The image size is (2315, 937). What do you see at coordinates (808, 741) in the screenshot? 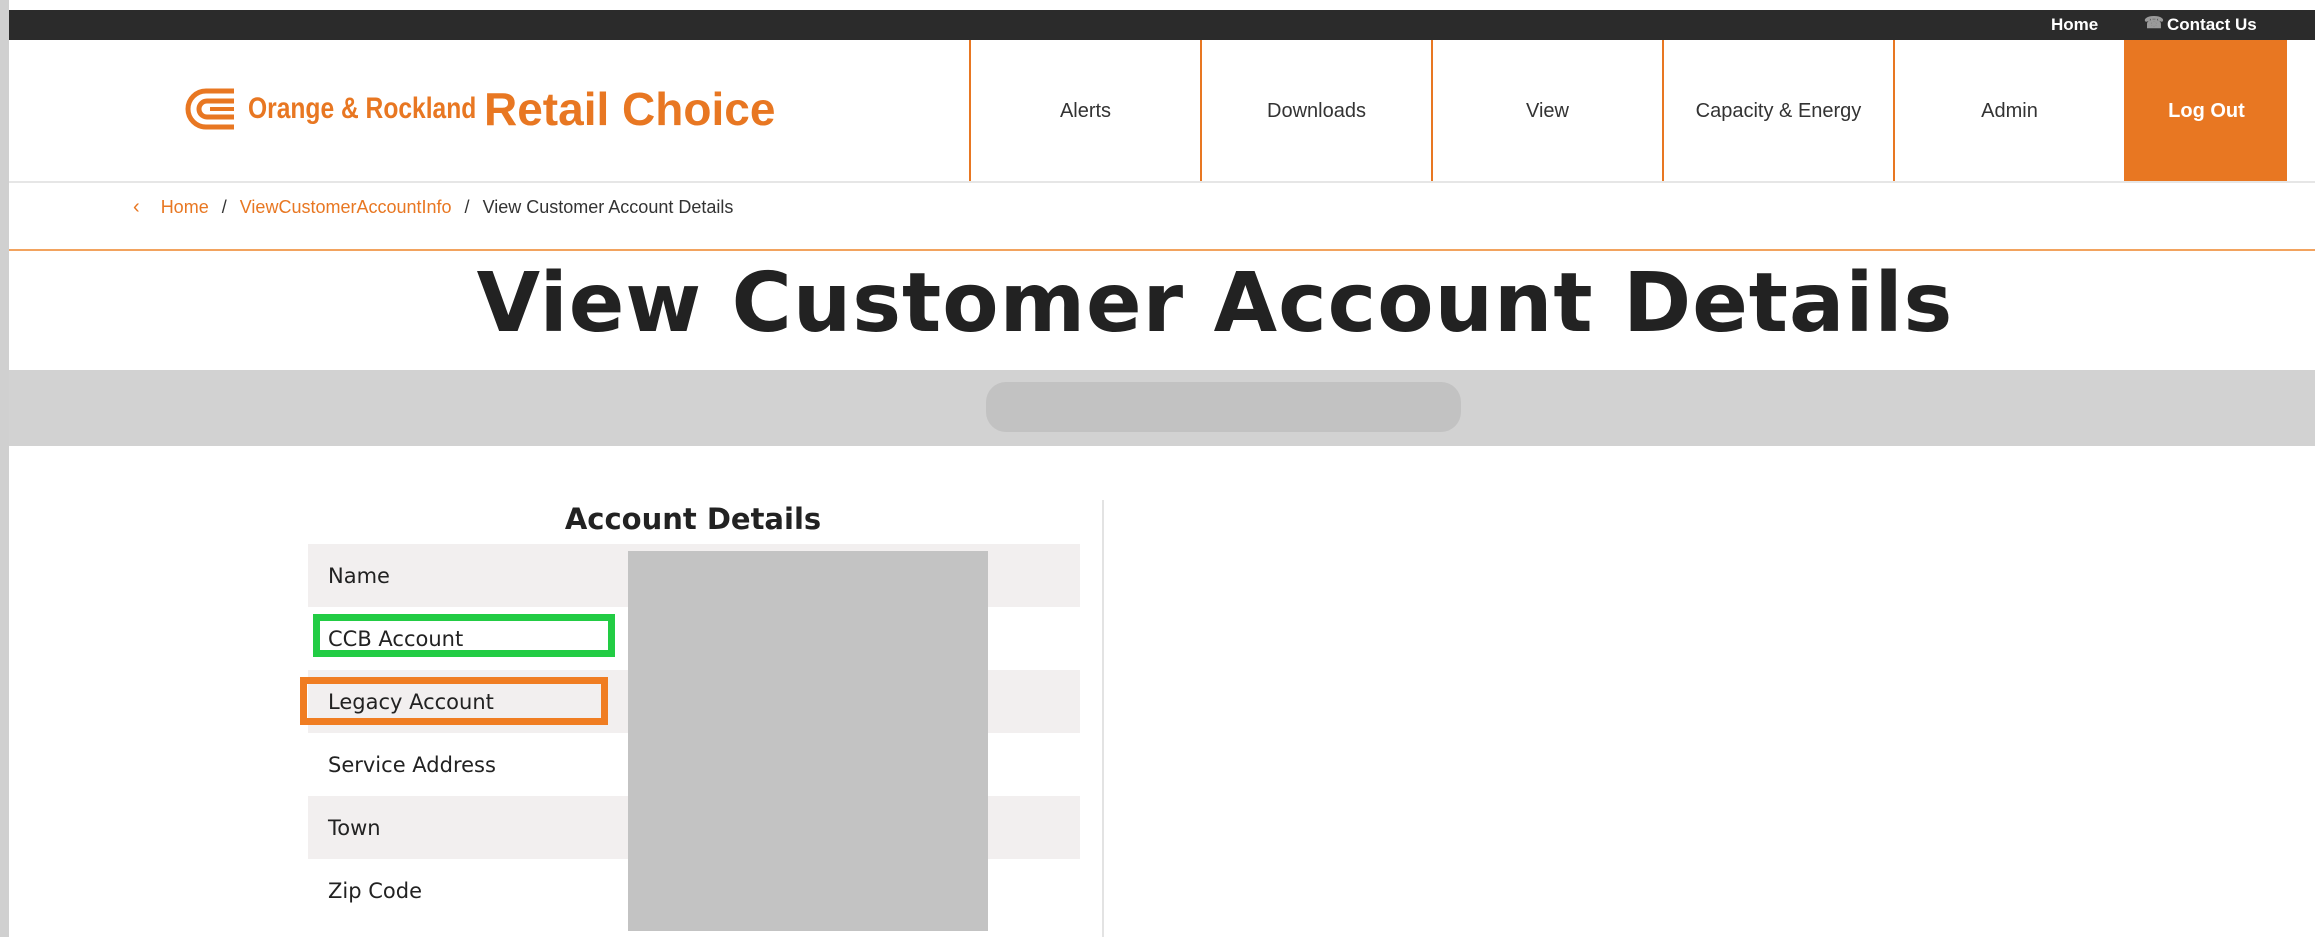
I see `redacted-values-block` at bounding box center [808, 741].